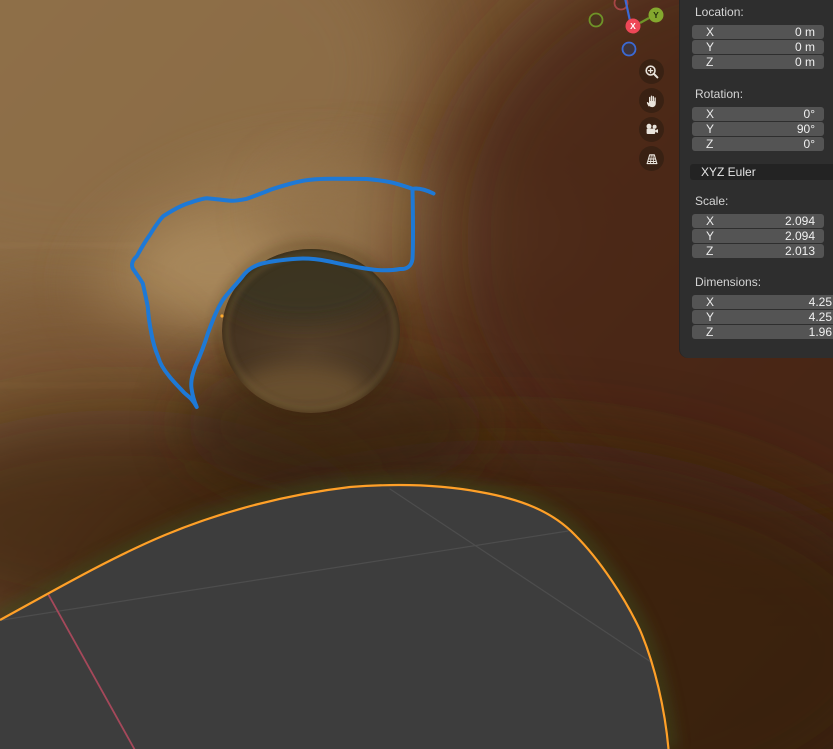  I want to click on rotation-section-label: Rotation:, so click(719, 94).